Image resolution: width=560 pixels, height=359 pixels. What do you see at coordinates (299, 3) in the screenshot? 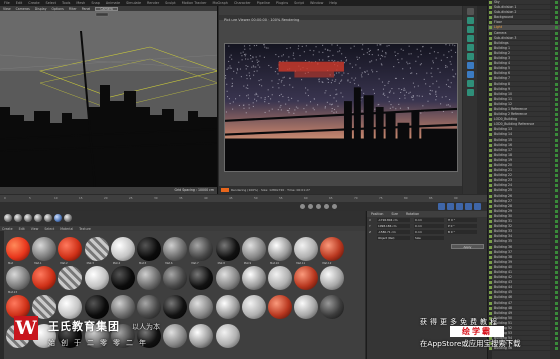
I see `menu-item: Script` at bounding box center [299, 3].